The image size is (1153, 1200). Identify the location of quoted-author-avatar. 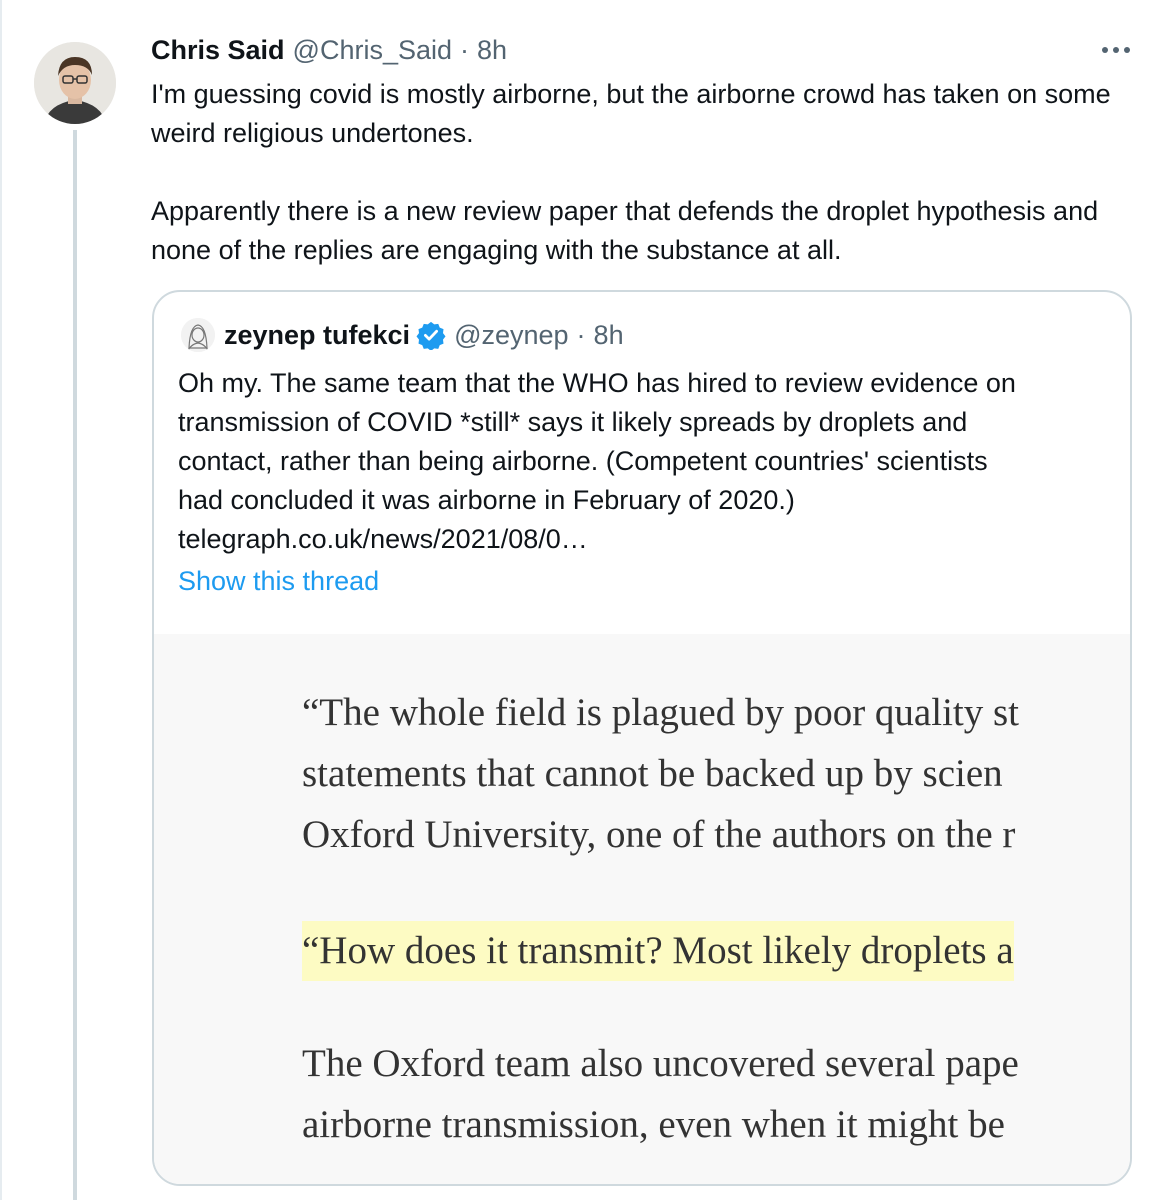
(198, 335).